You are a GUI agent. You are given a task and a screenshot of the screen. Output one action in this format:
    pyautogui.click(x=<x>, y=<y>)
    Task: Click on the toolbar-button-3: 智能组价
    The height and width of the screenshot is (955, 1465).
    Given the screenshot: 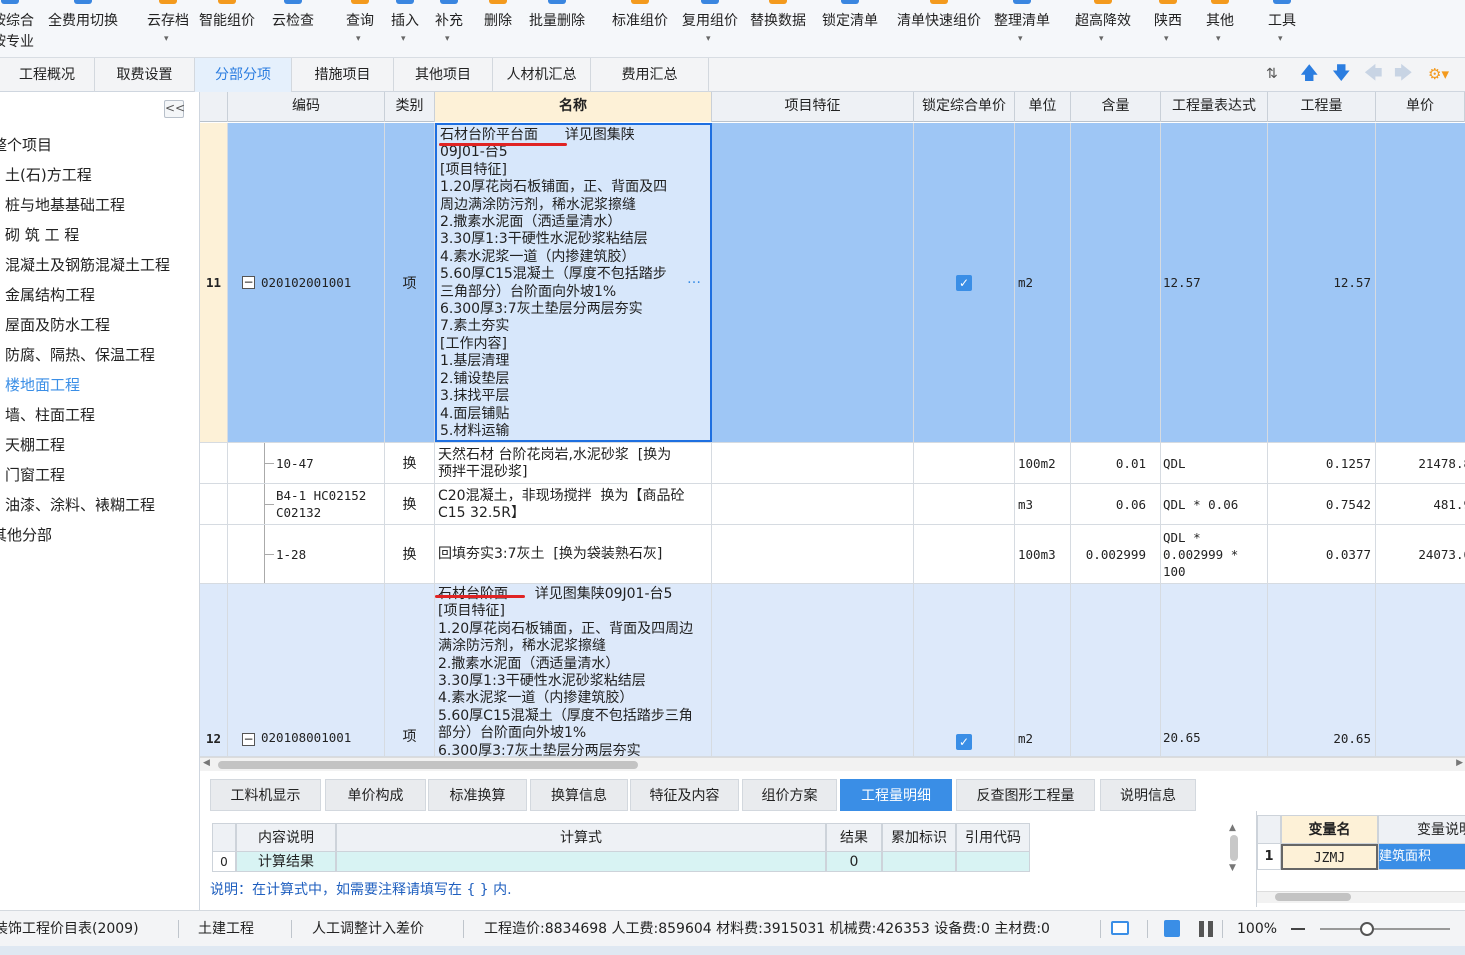 What is the action you would take?
    pyautogui.click(x=227, y=28)
    